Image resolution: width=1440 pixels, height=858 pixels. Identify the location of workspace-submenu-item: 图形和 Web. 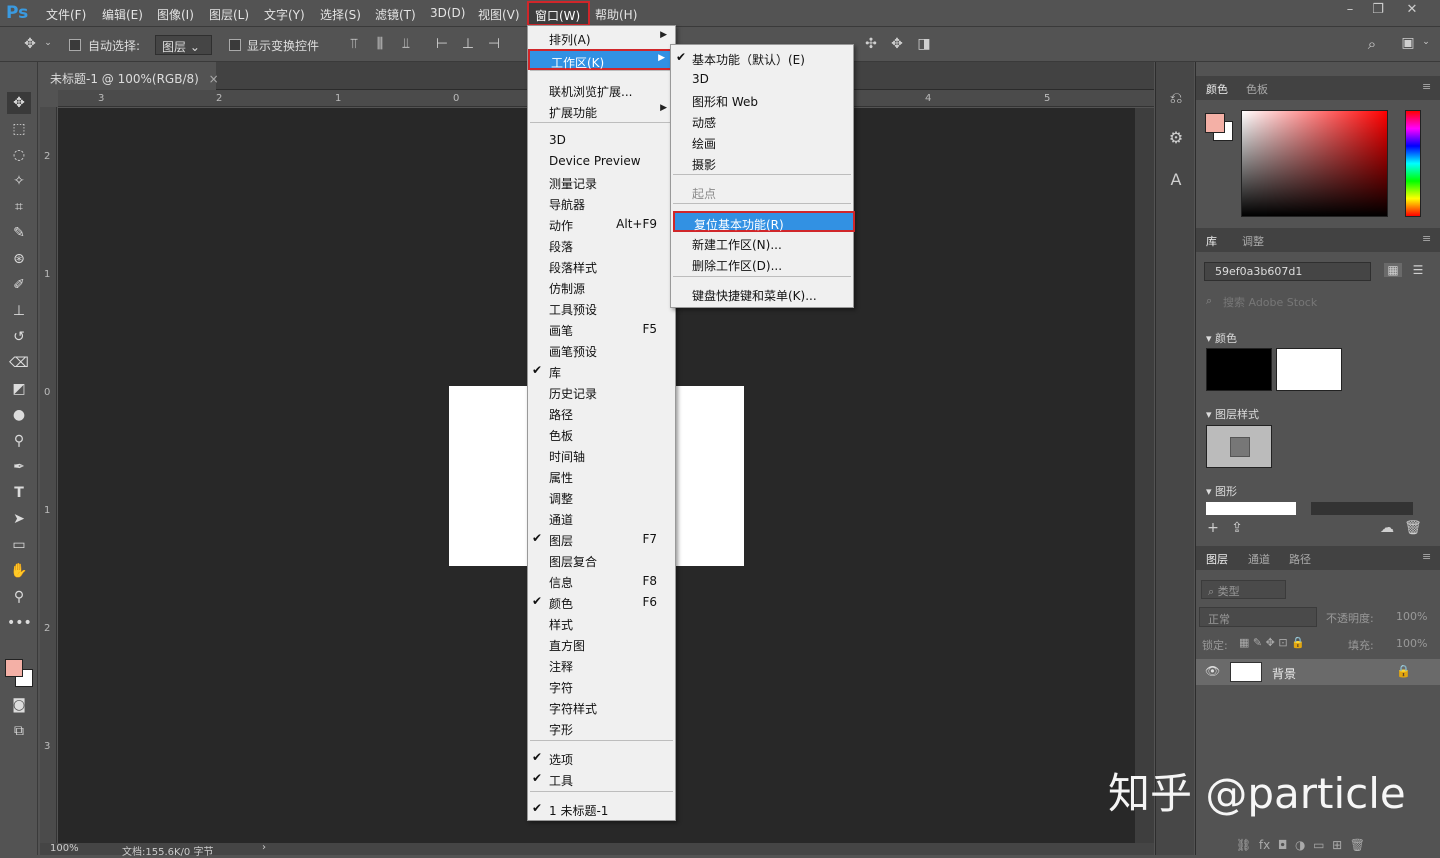
(762, 100).